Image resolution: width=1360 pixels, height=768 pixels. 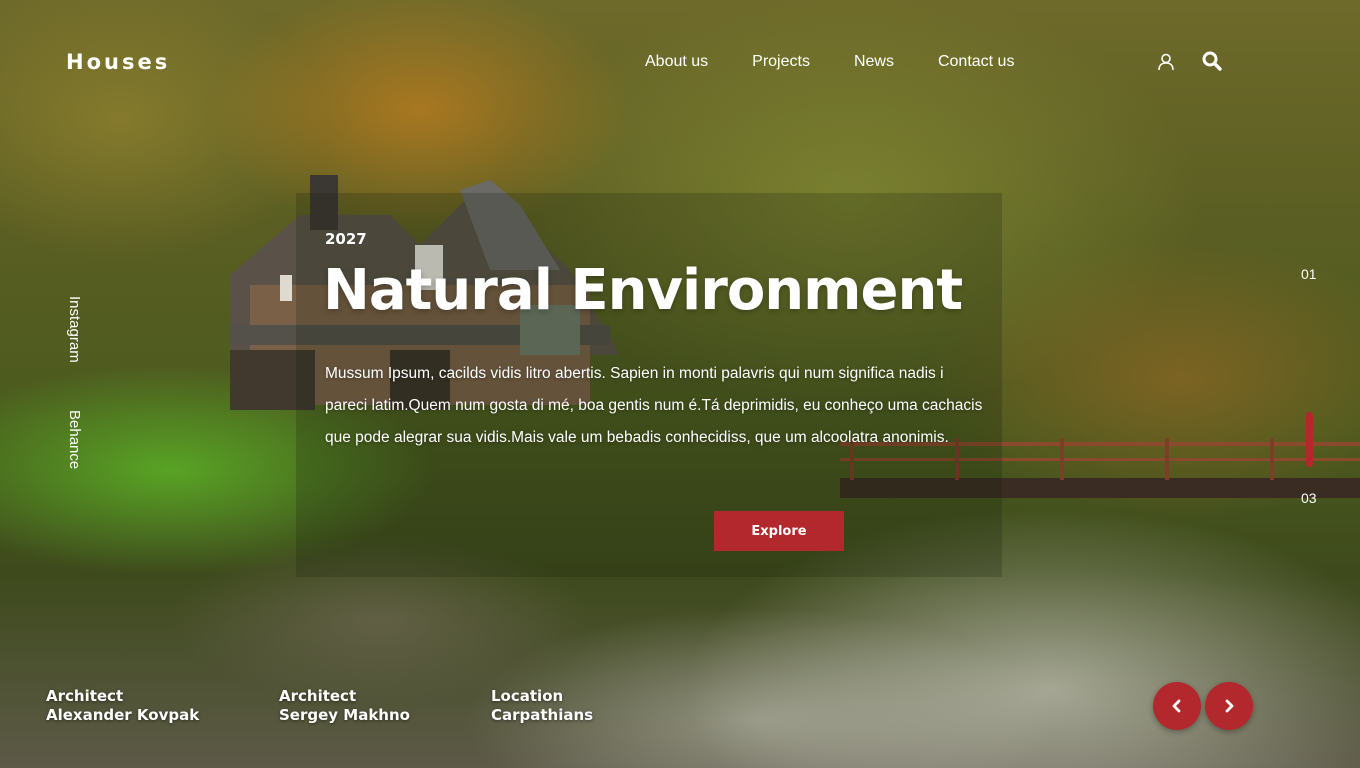 I want to click on credit-location: Location Carpathians, so click(x=542, y=706).